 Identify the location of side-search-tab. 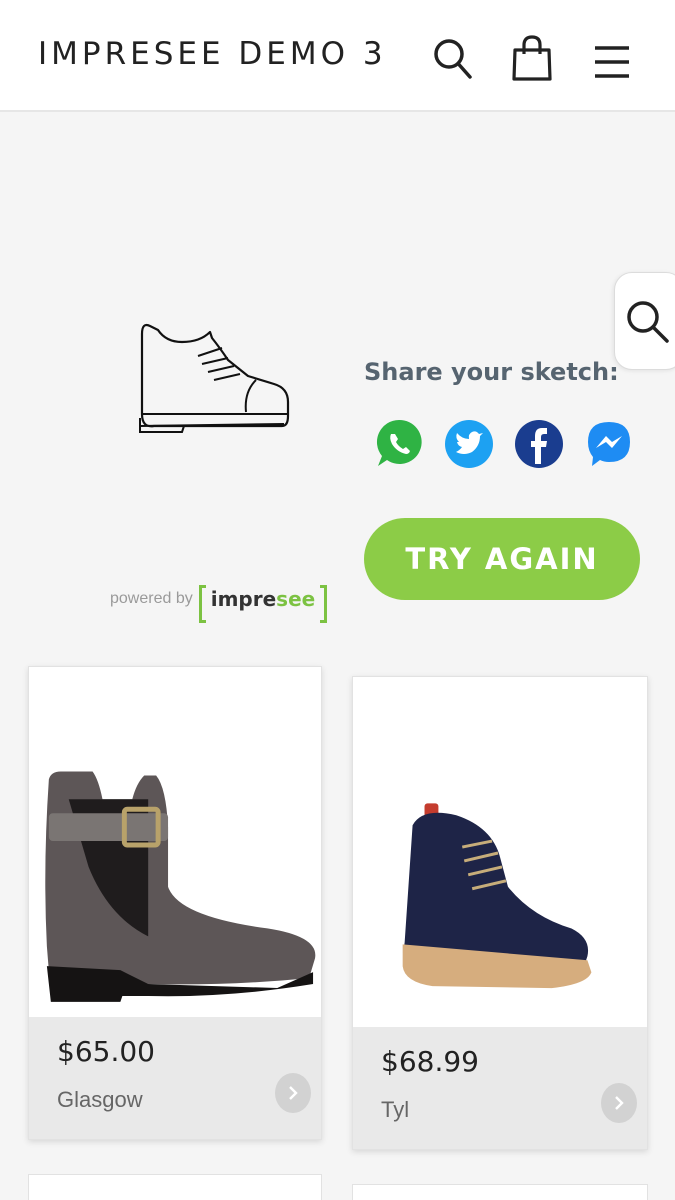
(644, 321).